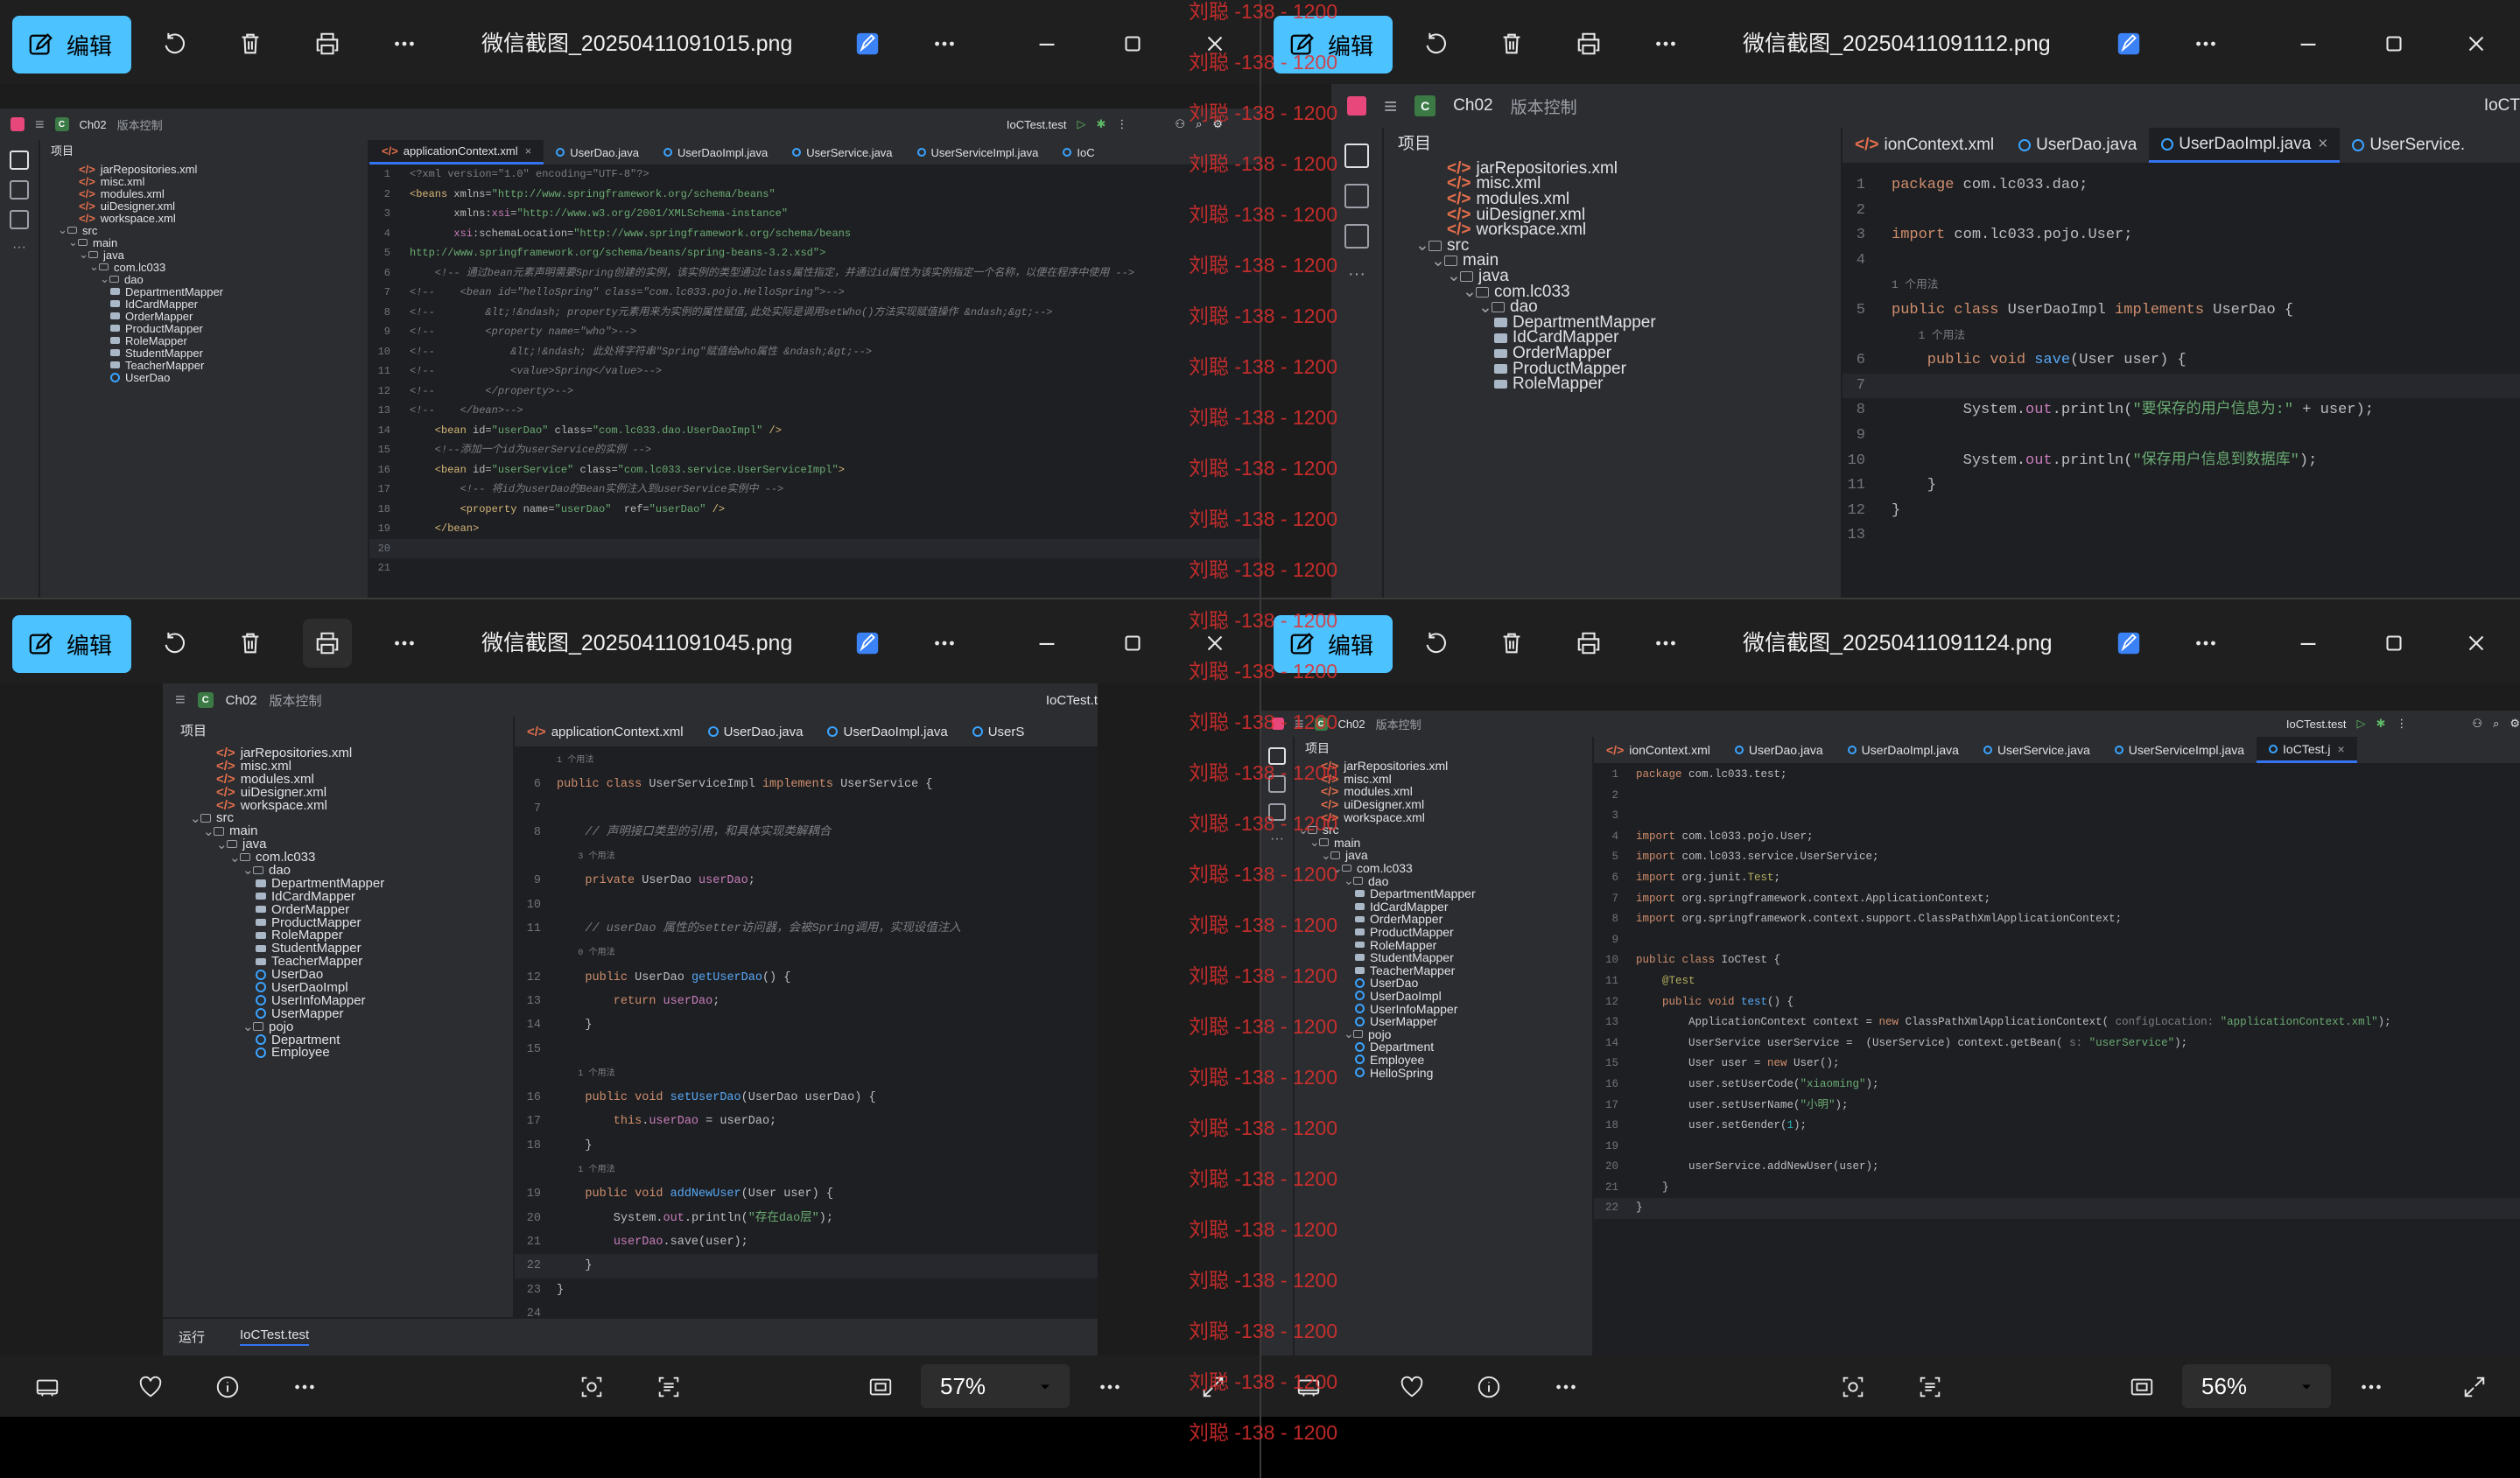 The image size is (2520, 1478). Describe the element at coordinates (338, 766) in the screenshot. I see `tree-item: </> misc.xml` at that location.